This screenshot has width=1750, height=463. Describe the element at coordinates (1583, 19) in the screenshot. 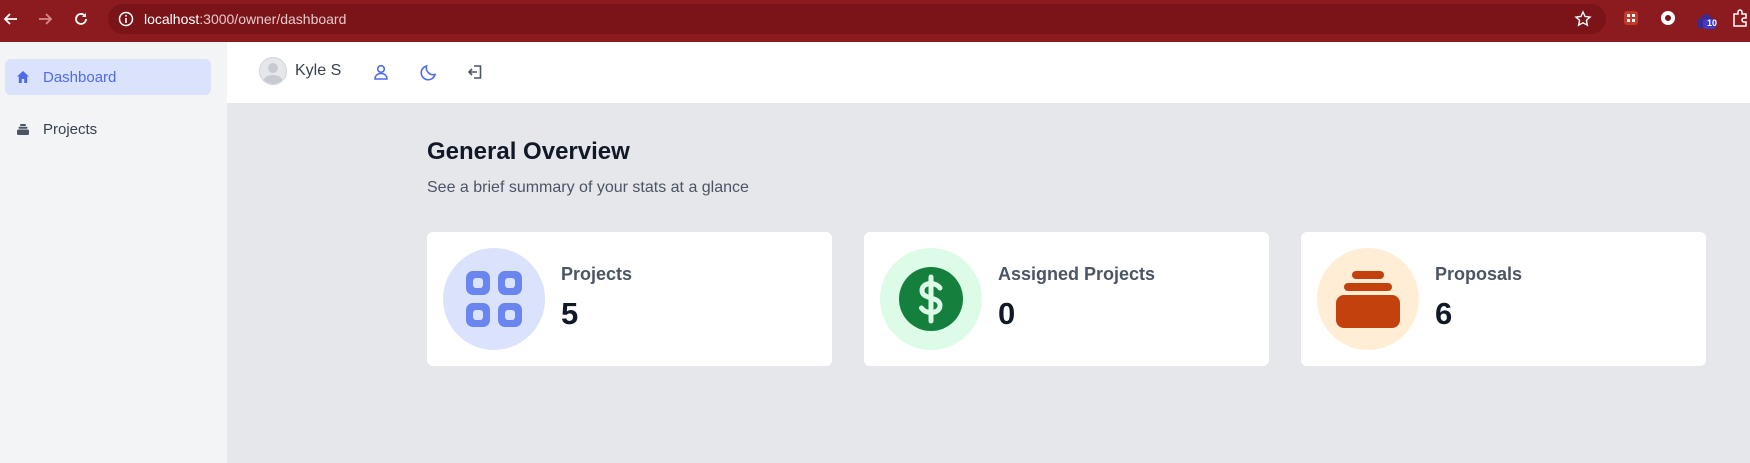

I see `bookmark-star-icon` at that location.